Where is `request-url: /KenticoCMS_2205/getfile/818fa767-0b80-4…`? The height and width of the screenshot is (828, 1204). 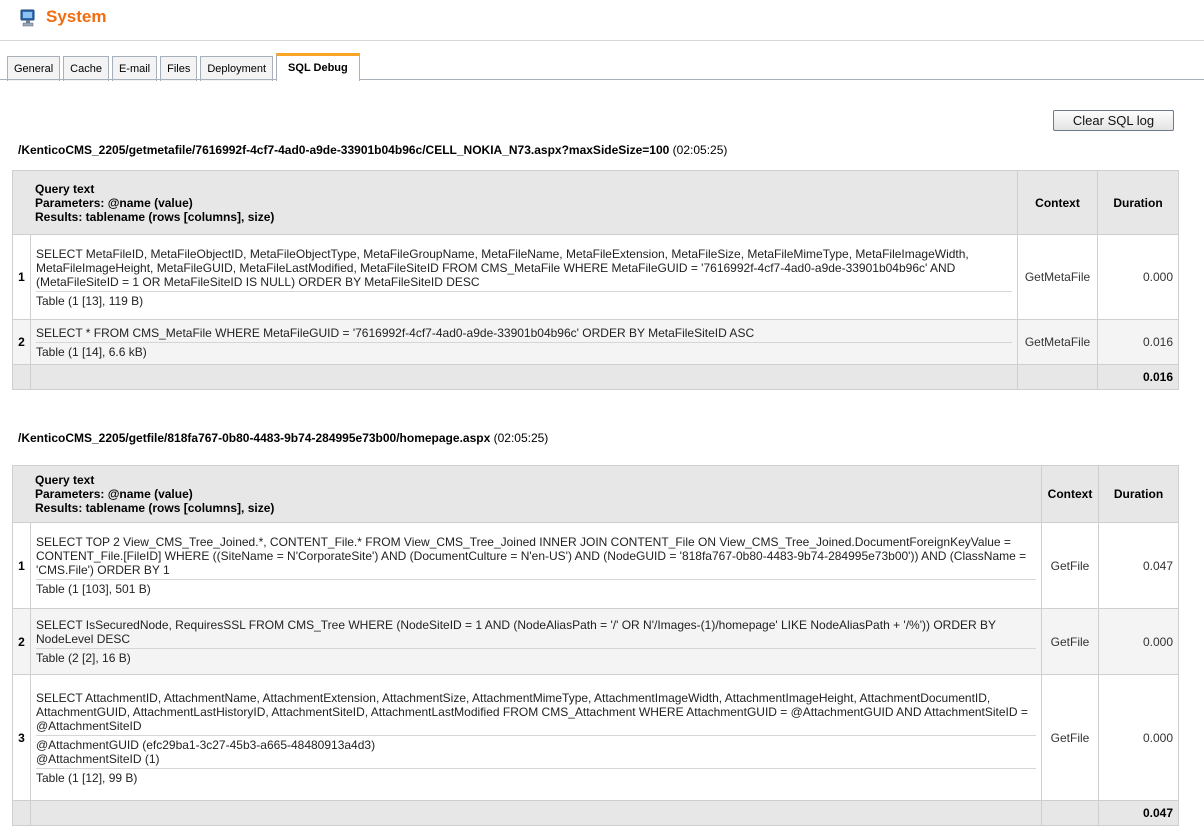 request-url: /KenticoCMS_2205/getfile/818fa767-0b80-4… is located at coordinates (254, 438).